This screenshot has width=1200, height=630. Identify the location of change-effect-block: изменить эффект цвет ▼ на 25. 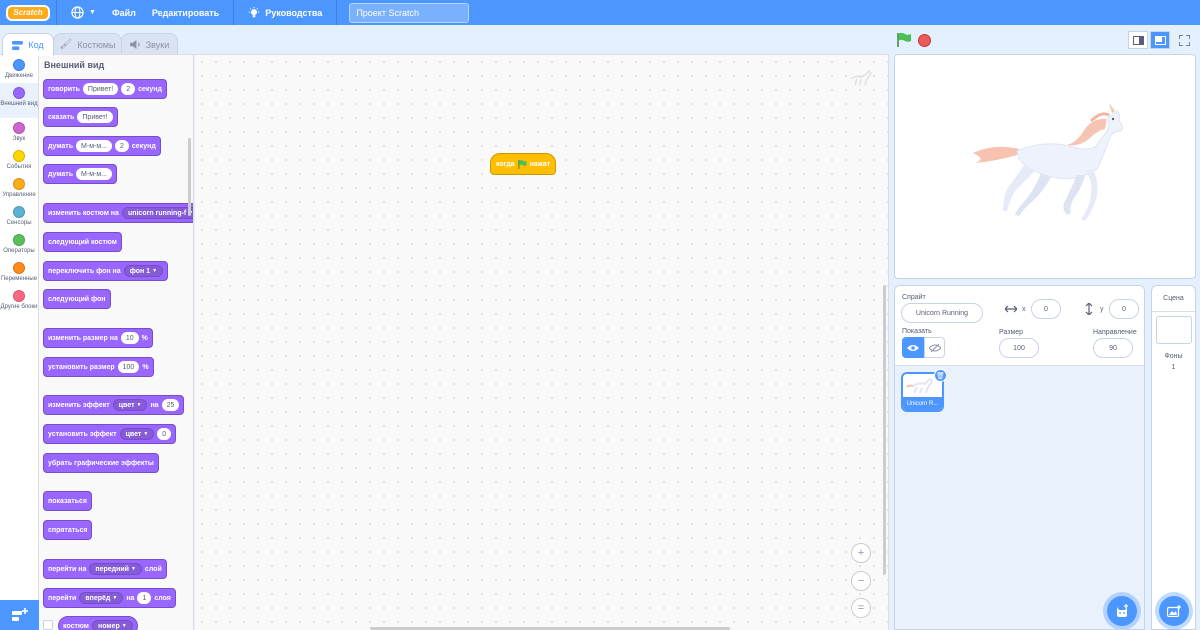
(114, 405).